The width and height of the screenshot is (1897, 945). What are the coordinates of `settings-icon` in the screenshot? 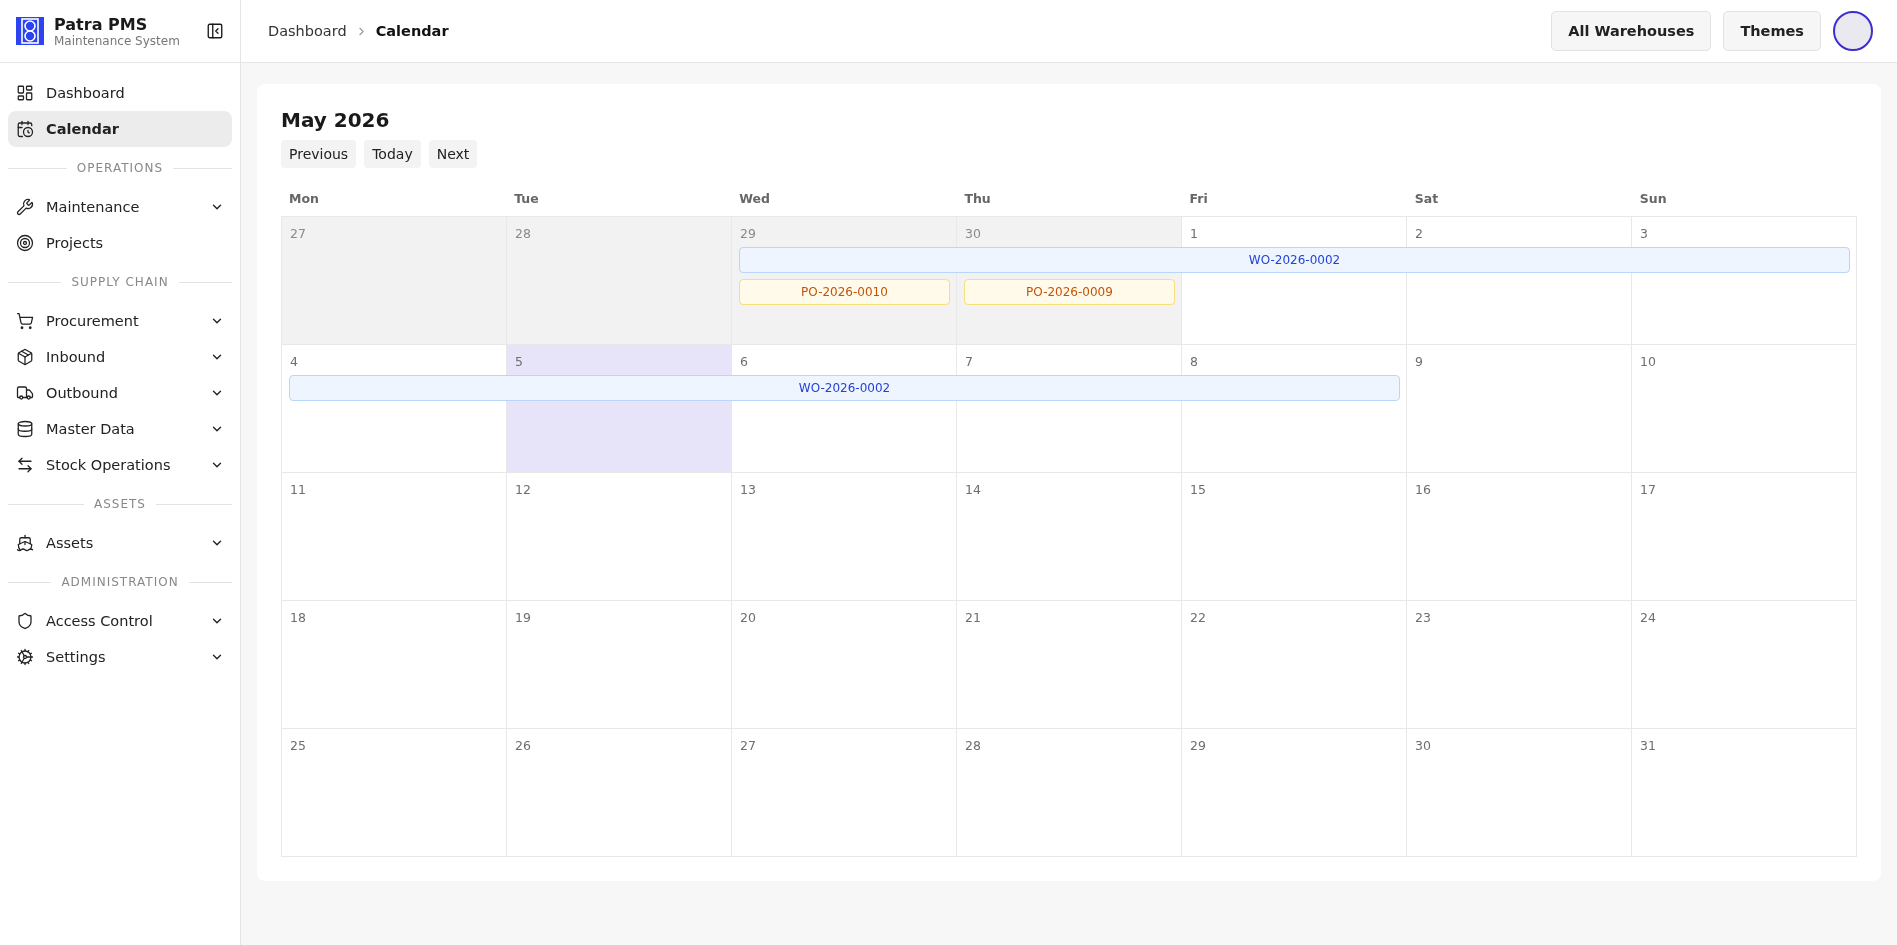 It's located at (25, 657).